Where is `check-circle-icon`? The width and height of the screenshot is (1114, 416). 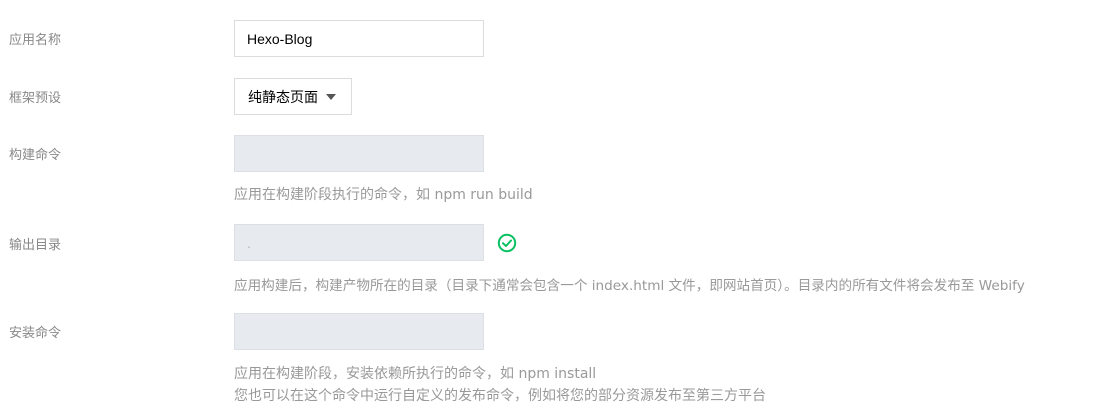 check-circle-icon is located at coordinates (507, 243).